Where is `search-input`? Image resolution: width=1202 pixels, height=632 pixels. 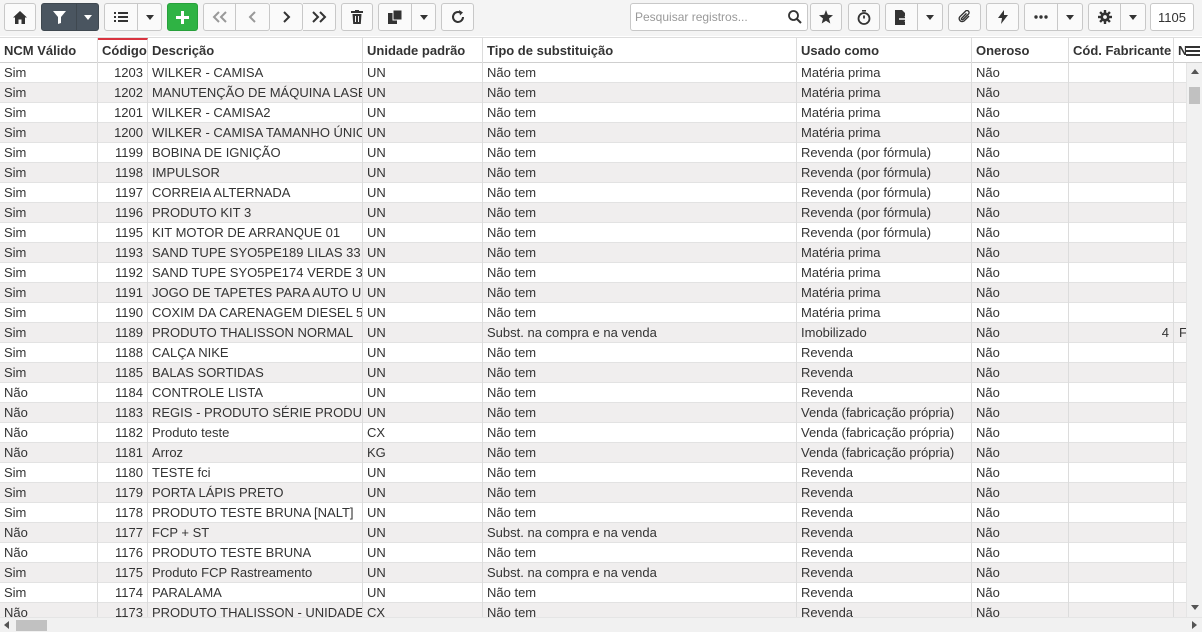
search-input is located at coordinates (706, 17).